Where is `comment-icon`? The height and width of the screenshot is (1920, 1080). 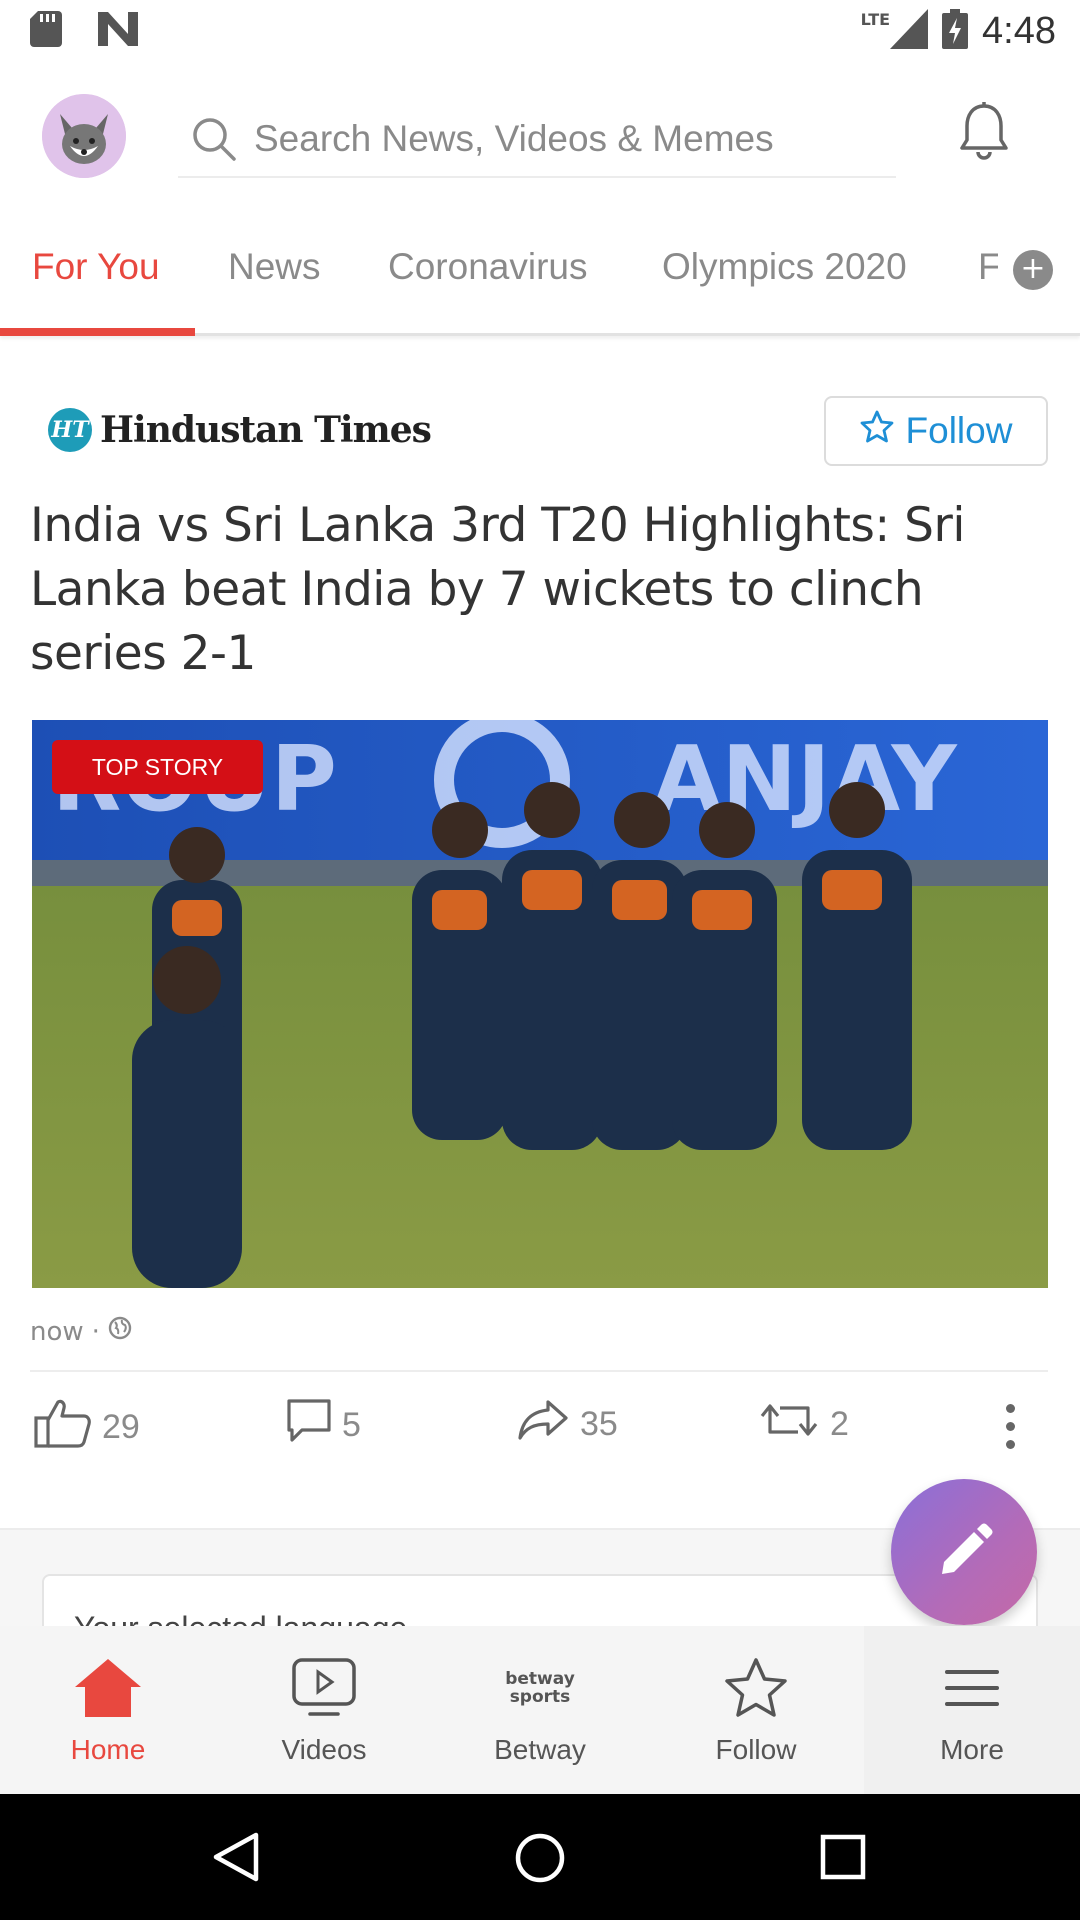 comment-icon is located at coordinates (309, 1425).